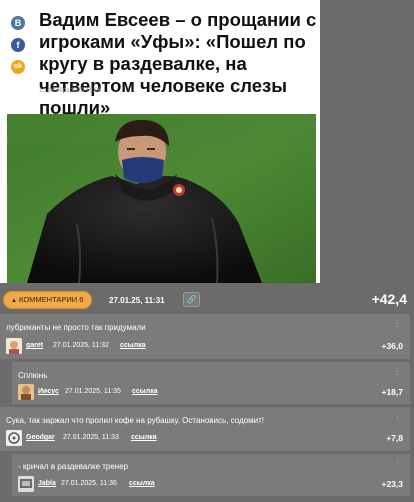 The width and height of the screenshot is (414, 502). What do you see at coordinates (18, 67) in the screenshot?
I see `odnoklassniki-icon: ok` at bounding box center [18, 67].